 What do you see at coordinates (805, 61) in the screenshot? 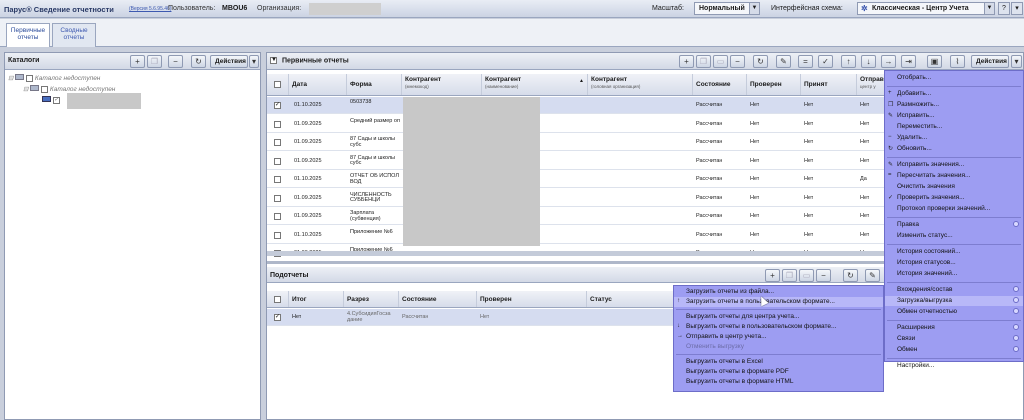
I see `equals-icon: =` at bounding box center [805, 61].